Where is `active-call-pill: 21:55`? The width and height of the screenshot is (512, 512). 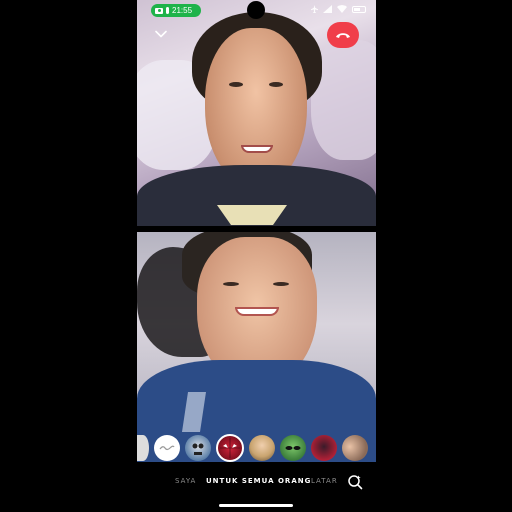 active-call-pill: 21:55 is located at coordinates (176, 10).